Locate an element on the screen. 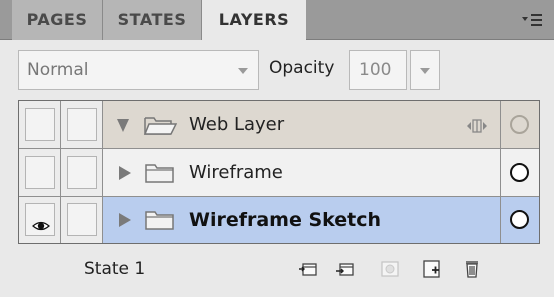 Image resolution: width=554 pixels, height=297 pixels. layer-main-cell: Web Layer is located at coordinates (302, 124).